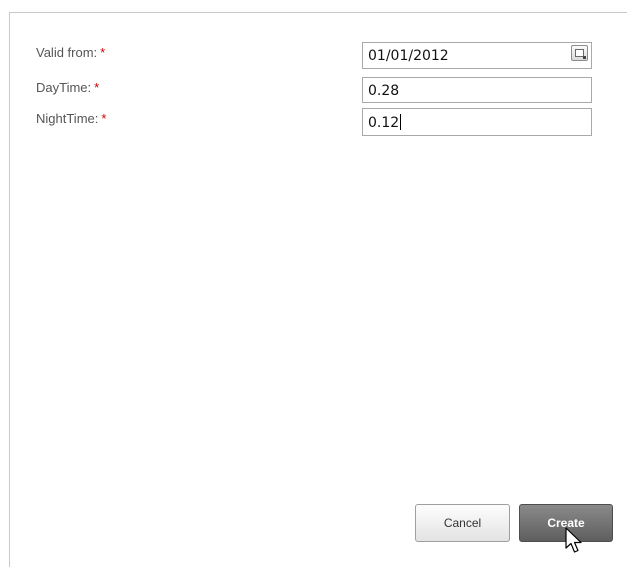 This screenshot has height=567, width=627. What do you see at coordinates (477, 122) in the screenshot?
I see `nighttime-input: 0.12` at bounding box center [477, 122].